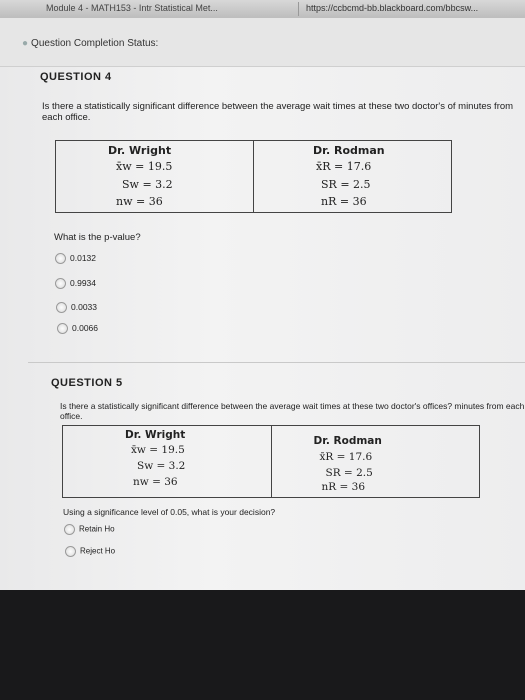 This screenshot has height=700, width=525. I want to click on q4-option-2: 0.9934, so click(75, 284).